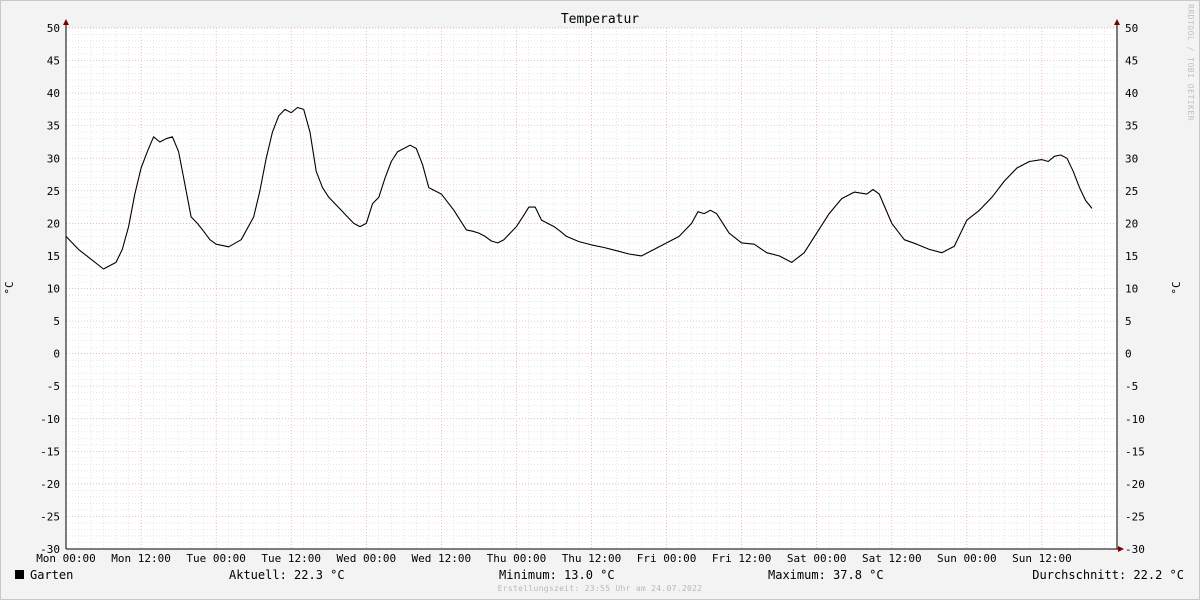  I want to click on chart-title: Temperatur, so click(600, 19).